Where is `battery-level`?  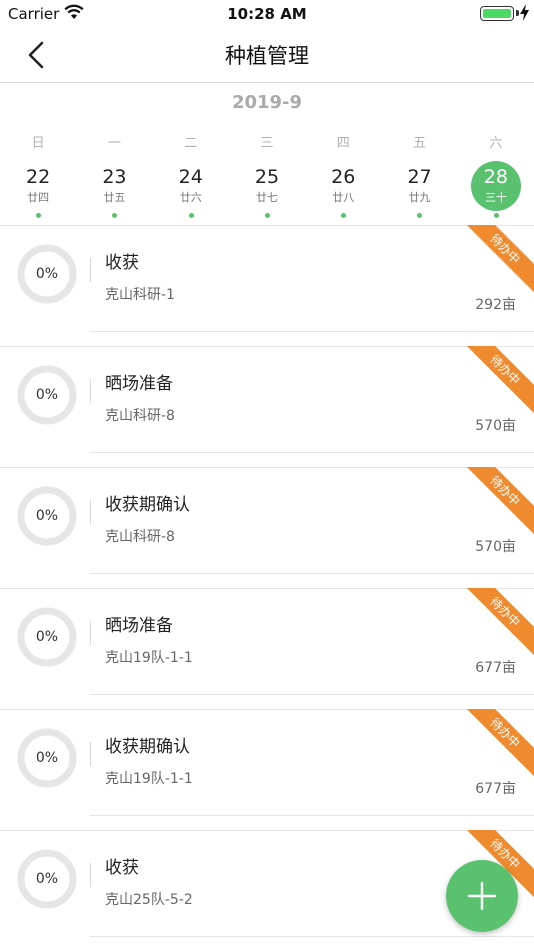 battery-level is located at coordinates (497, 13).